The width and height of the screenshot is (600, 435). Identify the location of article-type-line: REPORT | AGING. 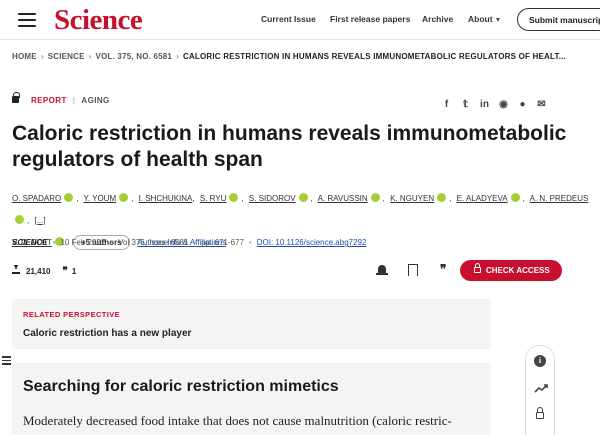
(61, 98).